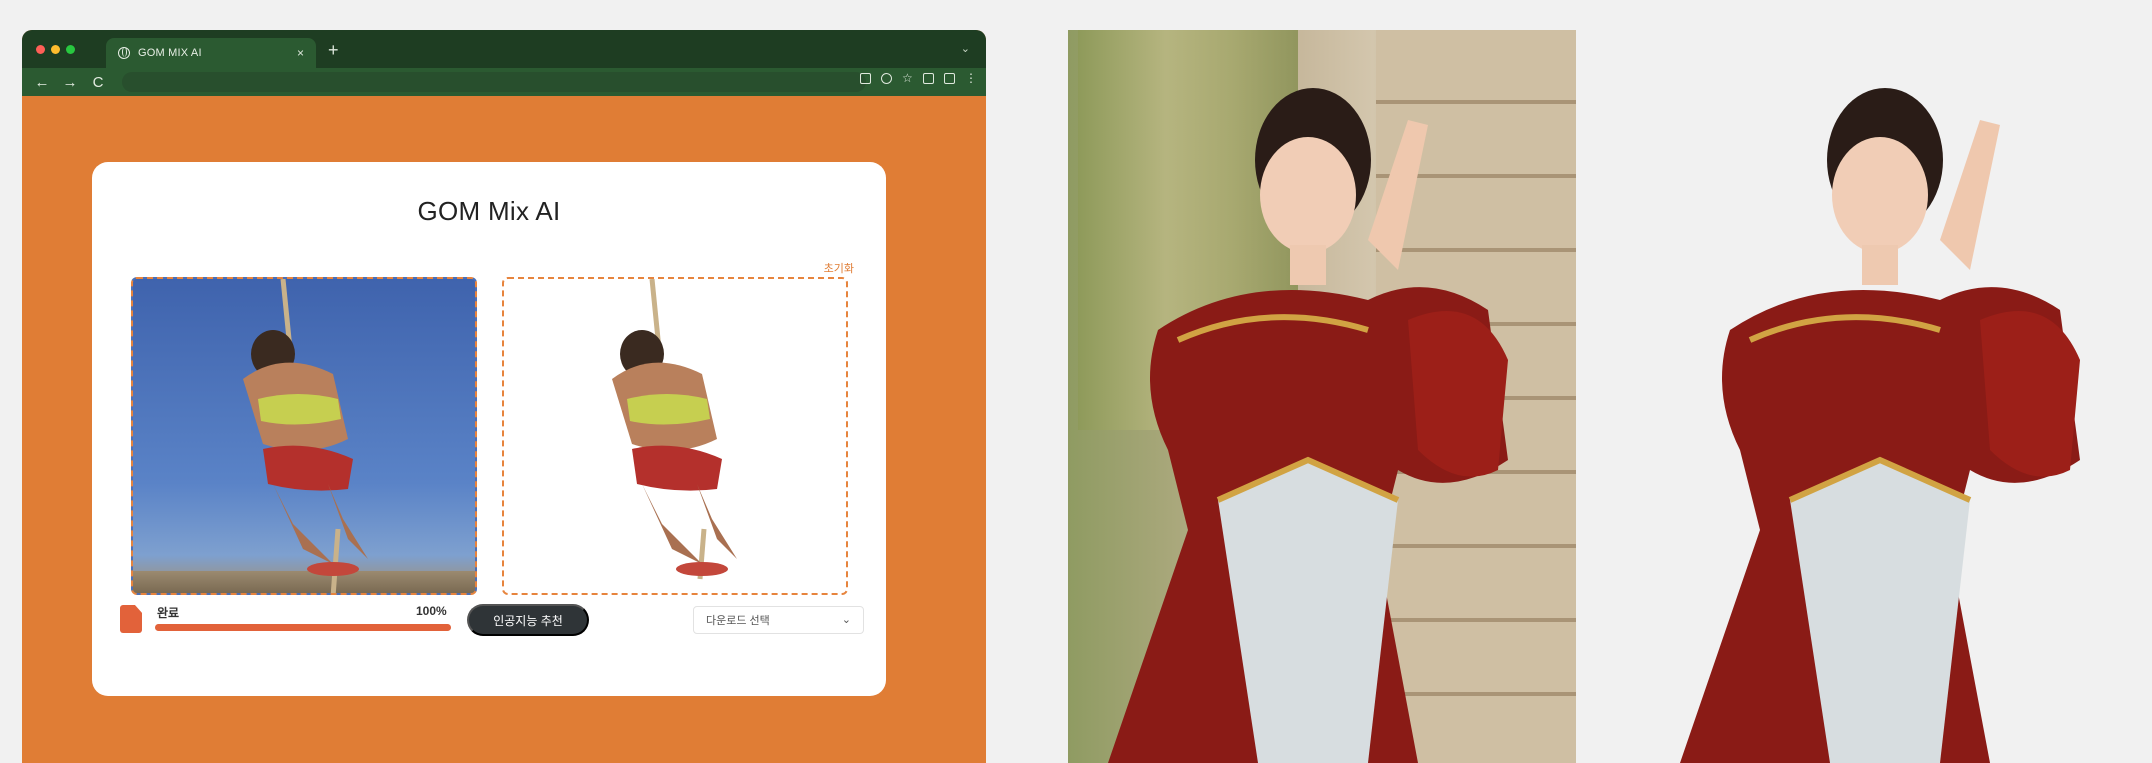 This screenshot has height=763, width=2152. What do you see at coordinates (55, 49) in the screenshot?
I see `minimize-window-button` at bounding box center [55, 49].